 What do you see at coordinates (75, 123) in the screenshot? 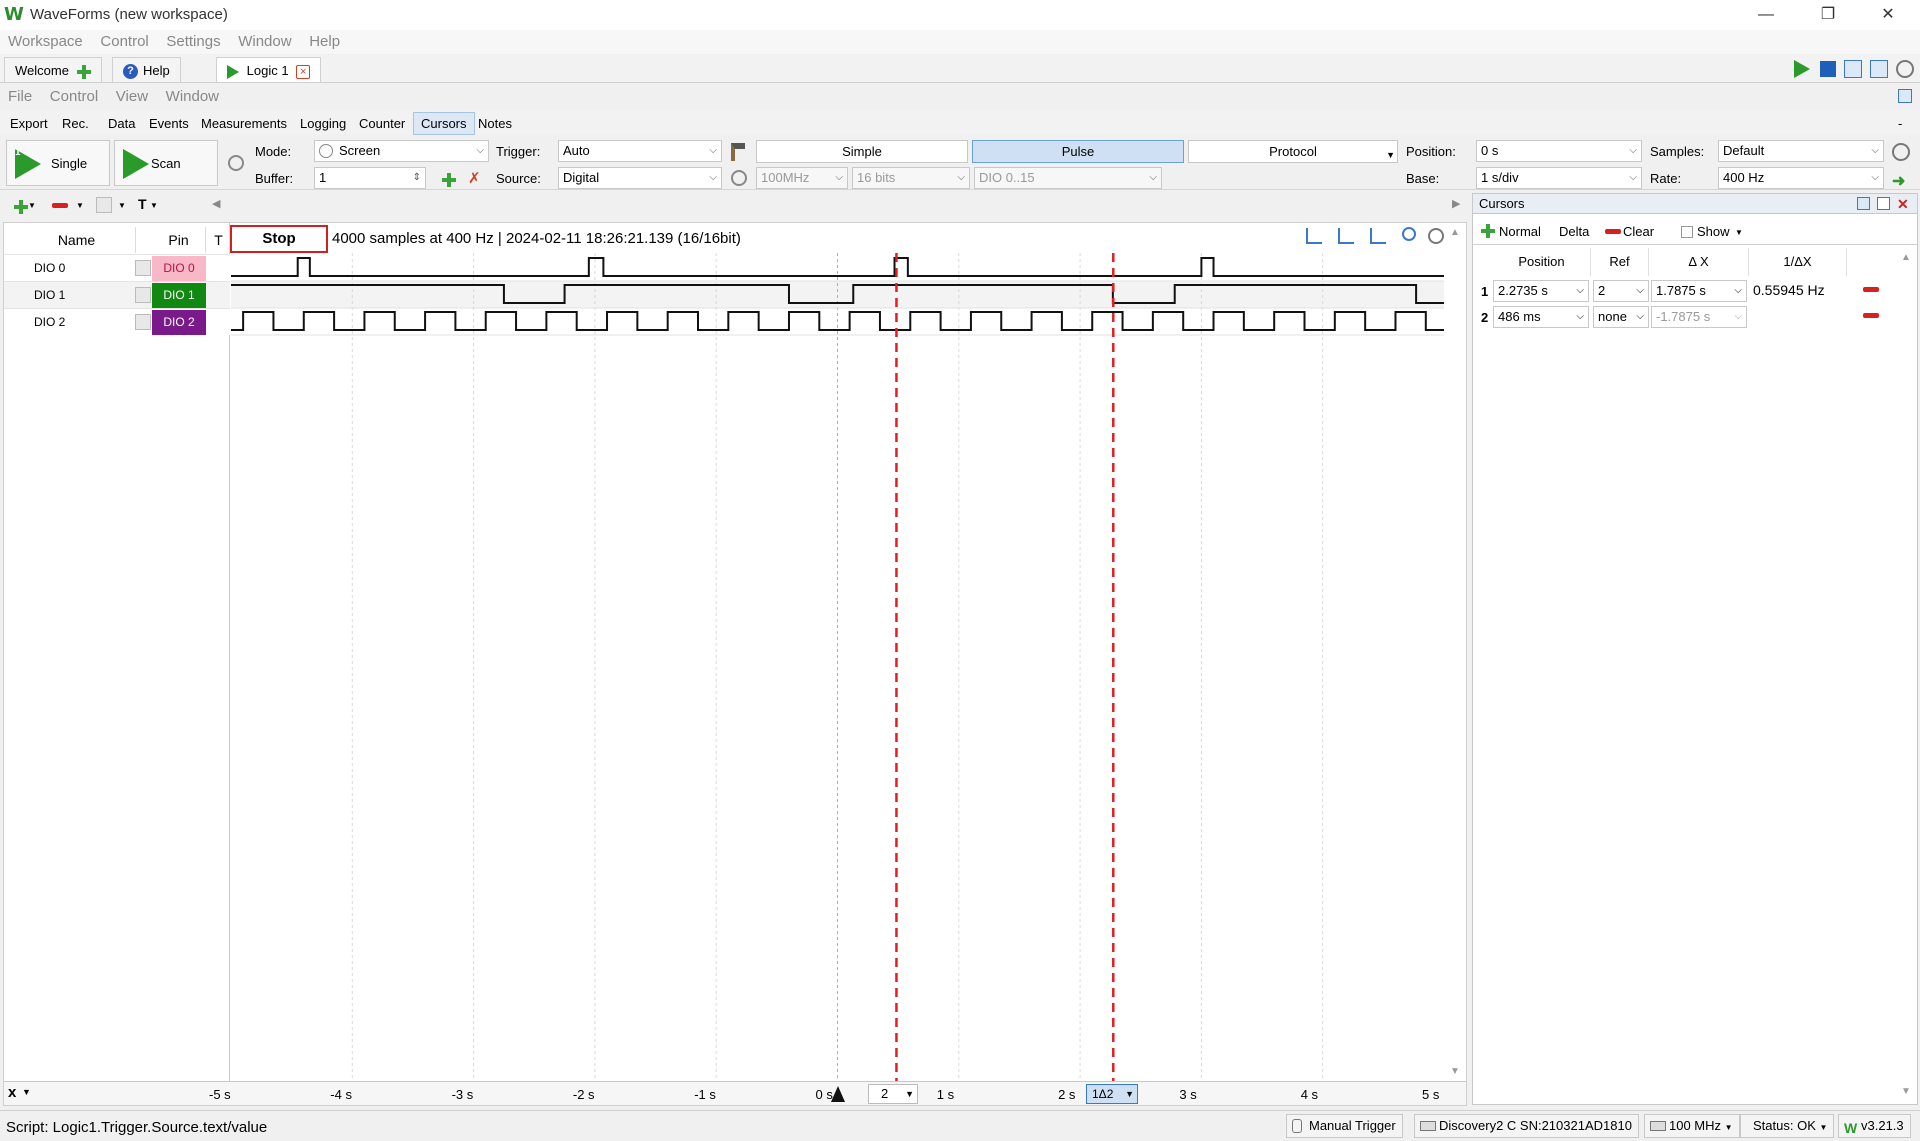
I see `menu-rec: Rec.` at bounding box center [75, 123].